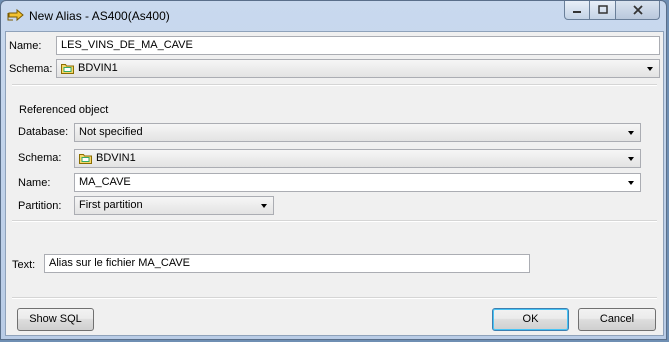 This screenshot has width=669, height=342. Describe the element at coordinates (577, 10) in the screenshot. I see `minimize-icon` at that location.